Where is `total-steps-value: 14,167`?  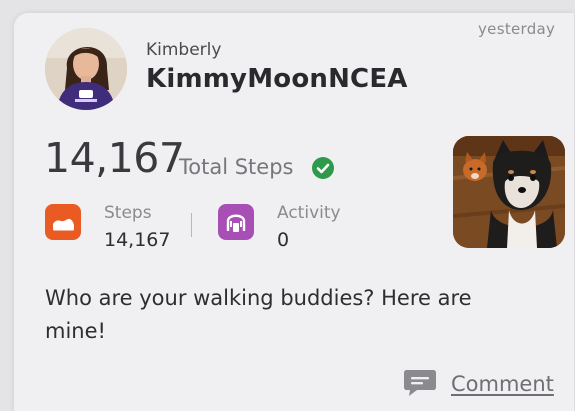 total-steps-value: 14,167 is located at coordinates (114, 158).